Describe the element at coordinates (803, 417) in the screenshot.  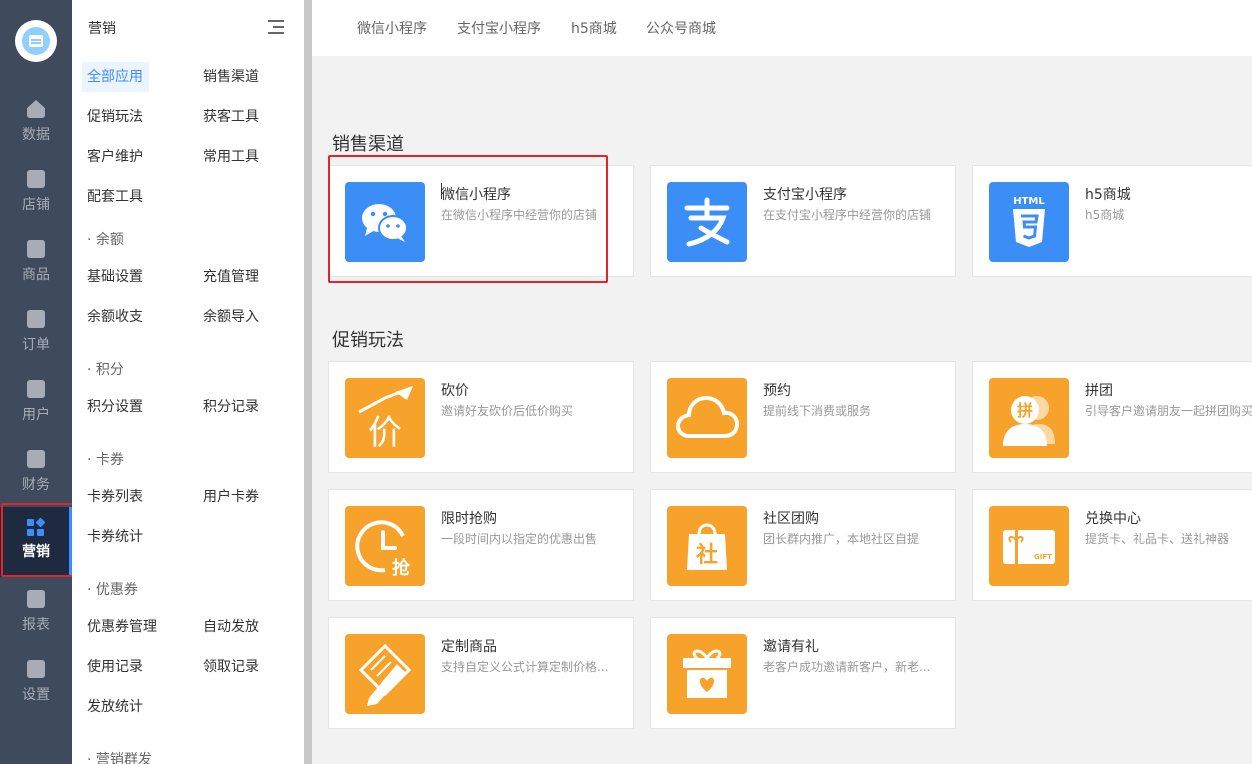
I see `app-card-reservation: 预约 提前线下消费或服务` at that location.